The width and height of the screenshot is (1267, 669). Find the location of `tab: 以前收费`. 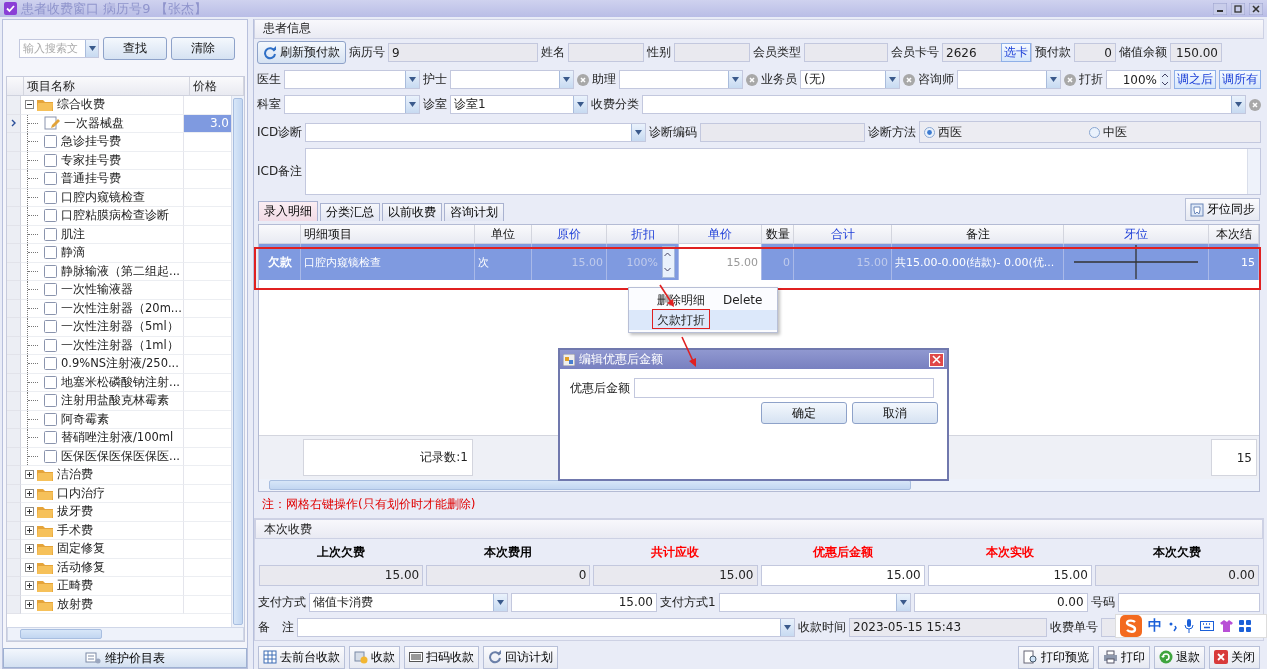

tab: 以前收费 is located at coordinates (412, 212).